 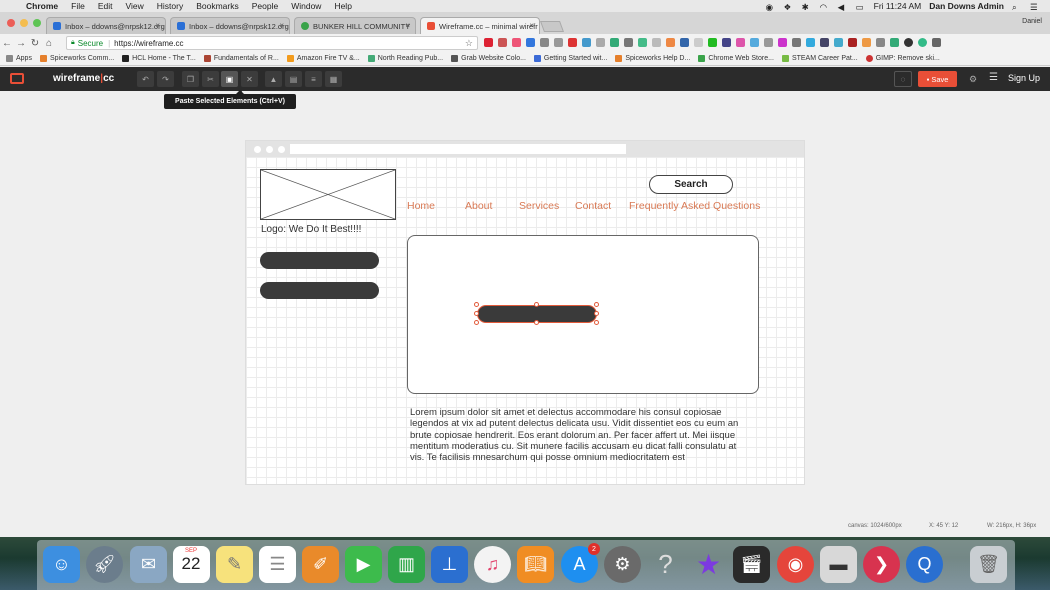 I want to click on logo-image-placeholder, so click(x=328, y=194).